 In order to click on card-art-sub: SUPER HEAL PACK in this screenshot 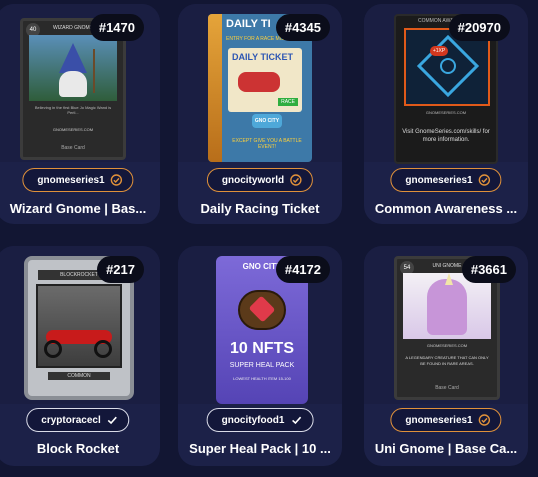, I will do `click(262, 365)`.